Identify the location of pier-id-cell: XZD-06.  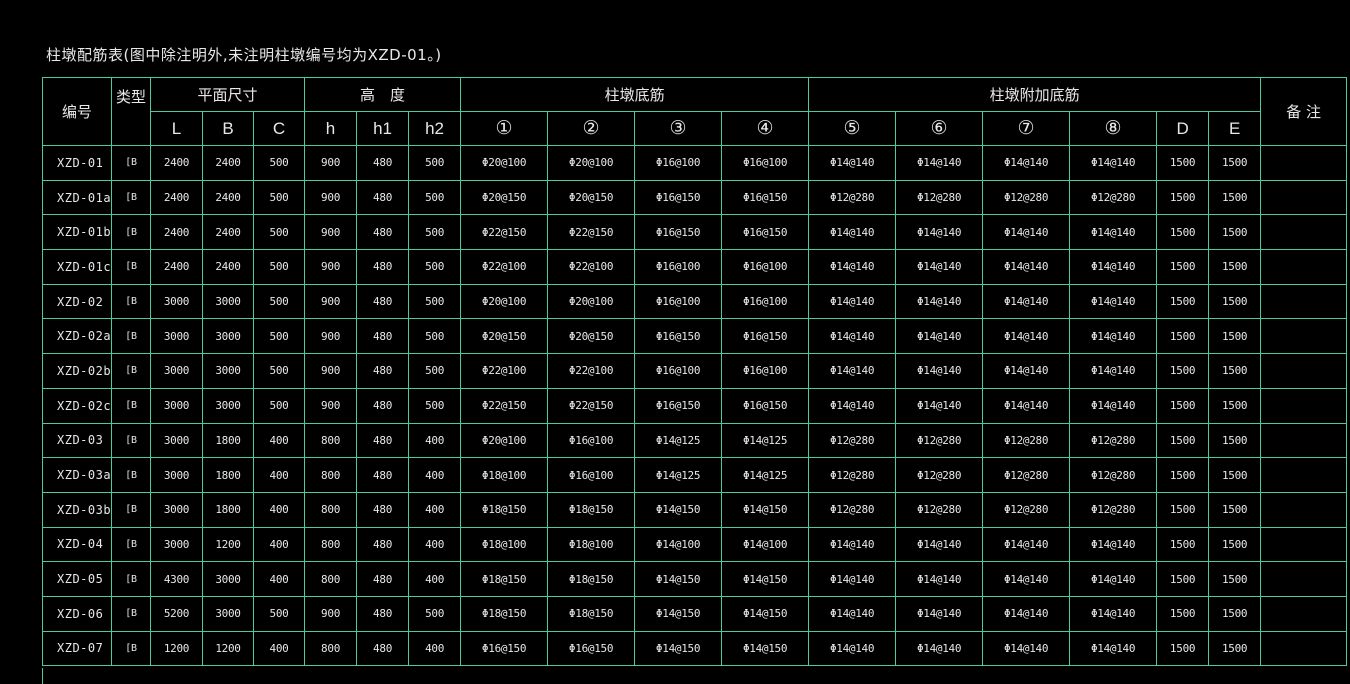
(77, 613).